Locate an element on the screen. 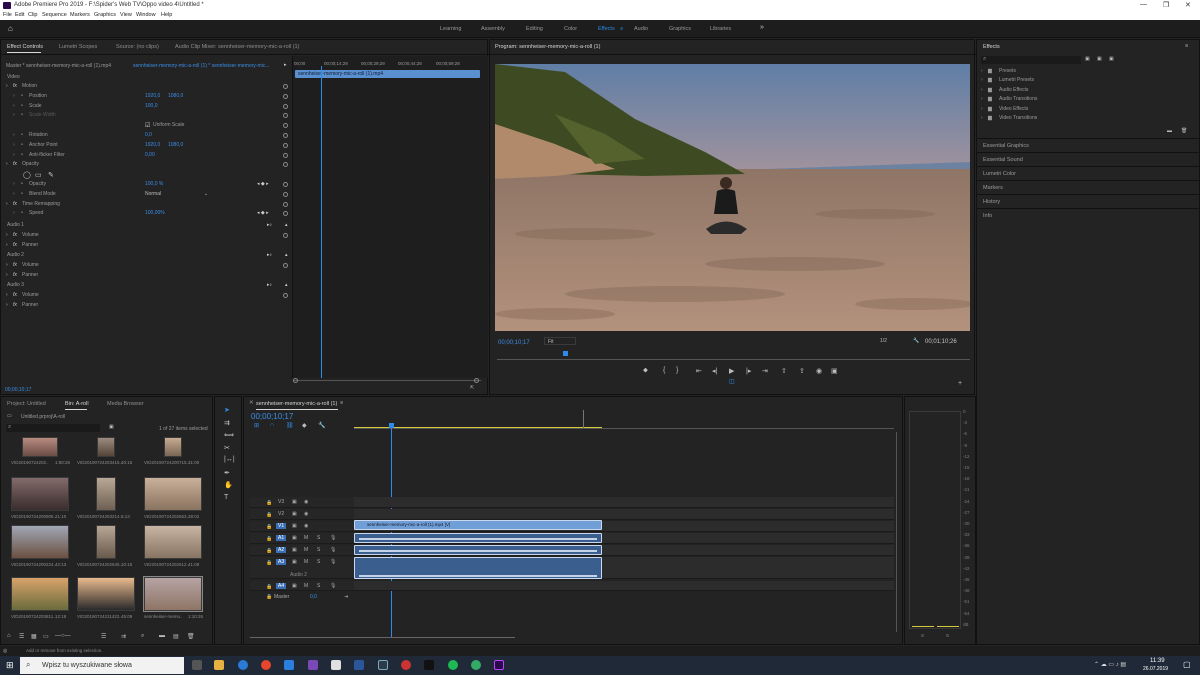  play-audio-icon: ▸♪ is located at coordinates (269, 285).